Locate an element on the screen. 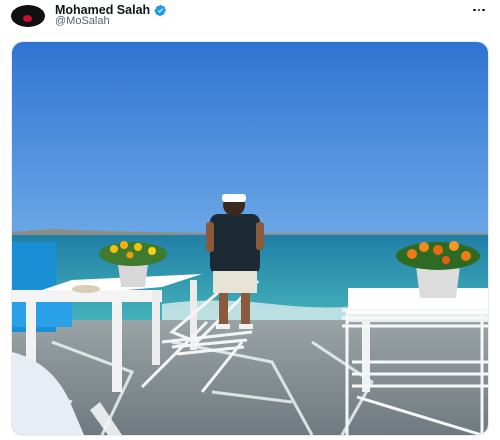 The height and width of the screenshot is (440, 500). avatar-detail is located at coordinates (27, 18).